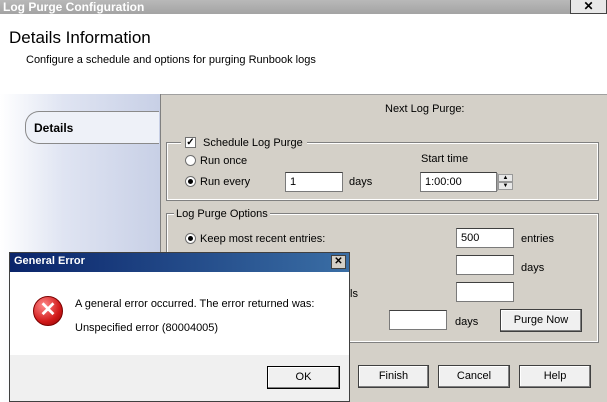 Image resolution: width=607 pixels, height=402 pixels. I want to click on page-title: Details Information, so click(80, 37).